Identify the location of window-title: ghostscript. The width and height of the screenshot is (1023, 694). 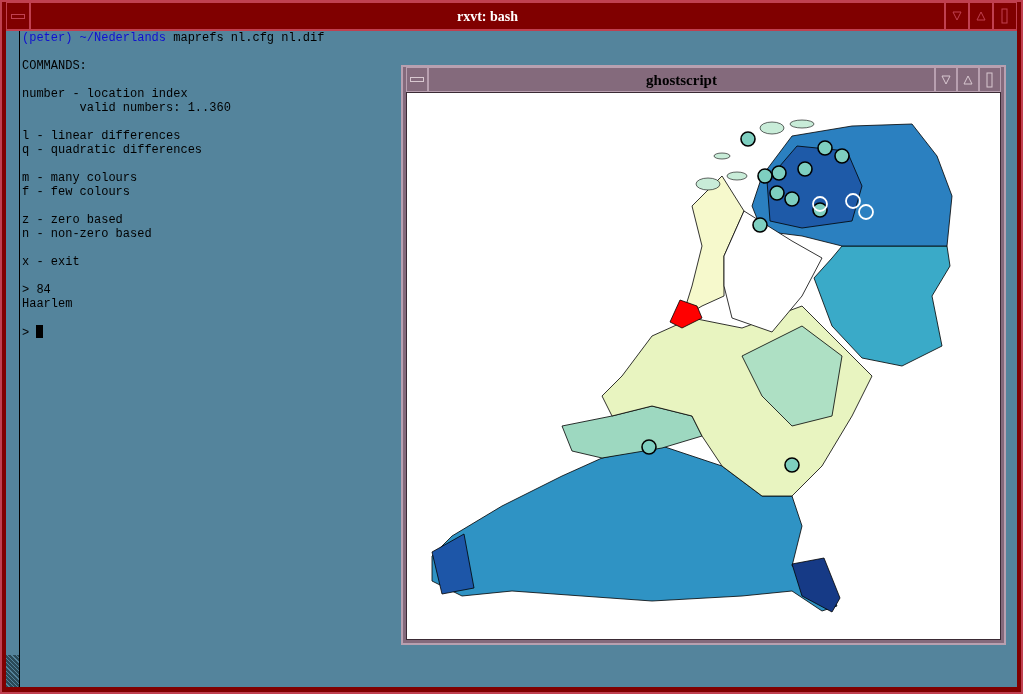
(681, 79).